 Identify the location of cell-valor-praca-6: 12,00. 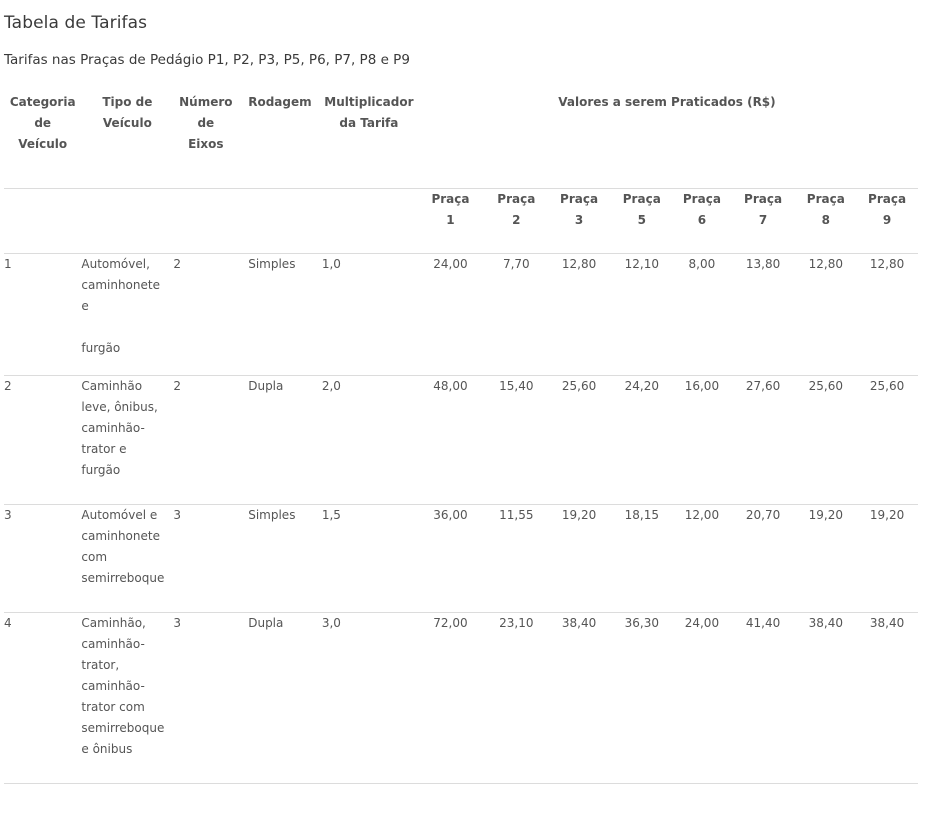
(702, 515).